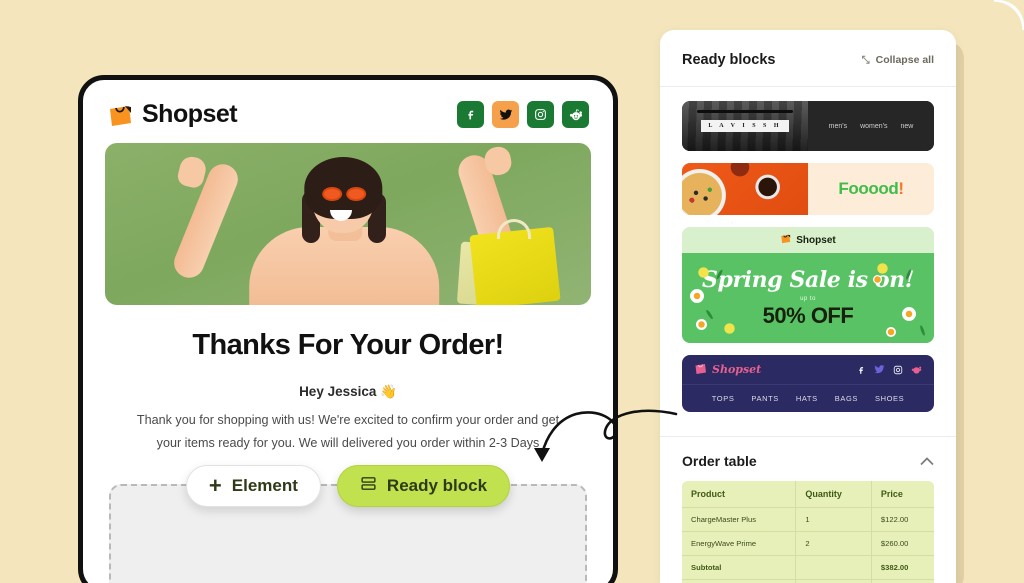 This screenshot has width=1024, height=583. I want to click on spring-upto-label: up to, so click(808, 299).